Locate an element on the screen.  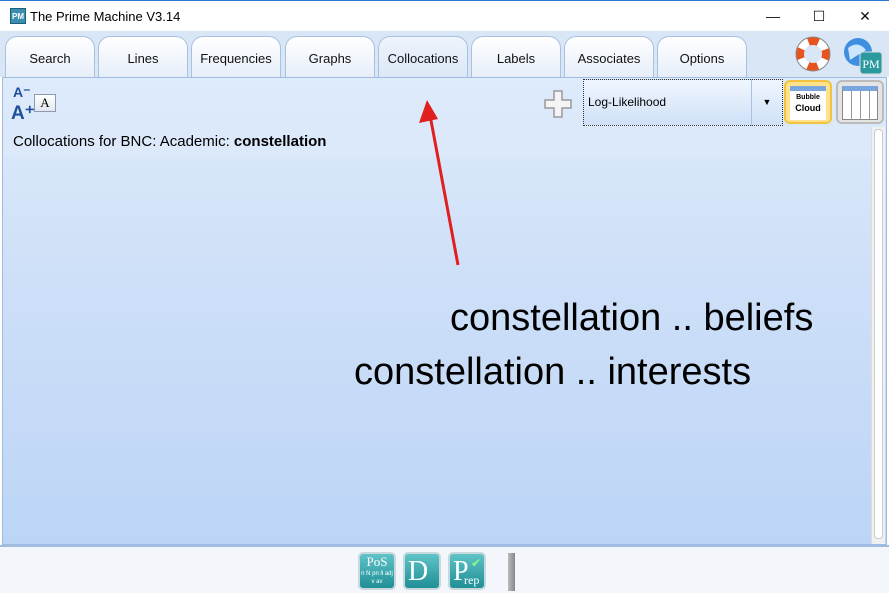
add-icon is located at coordinates (558, 104).